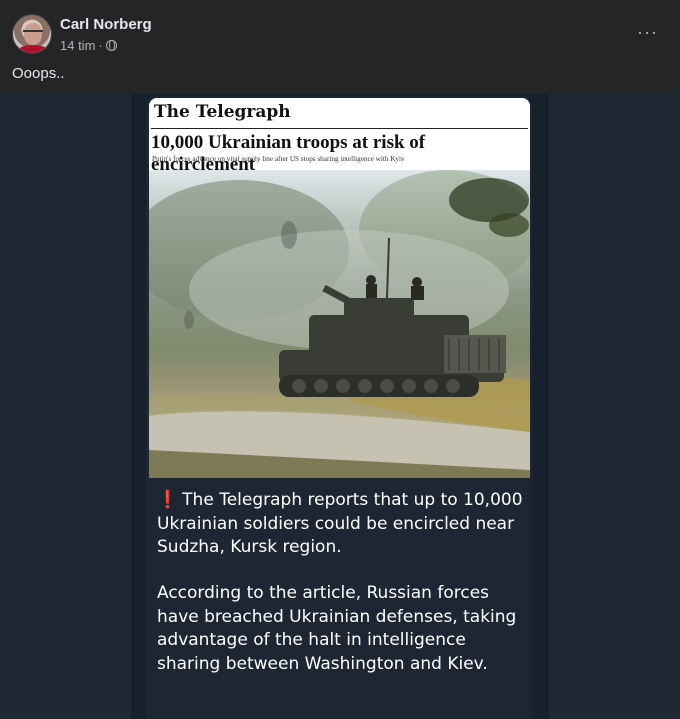 The height and width of the screenshot is (719, 680). What do you see at coordinates (222, 112) in the screenshot?
I see `masthead: The Telegraph` at bounding box center [222, 112].